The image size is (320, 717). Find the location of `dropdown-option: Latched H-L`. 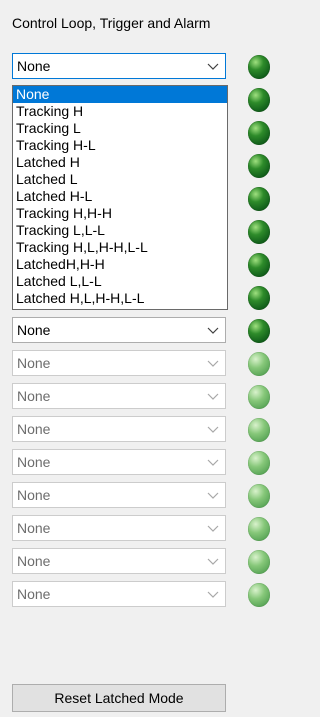

dropdown-option: Latched H-L is located at coordinates (120, 196).